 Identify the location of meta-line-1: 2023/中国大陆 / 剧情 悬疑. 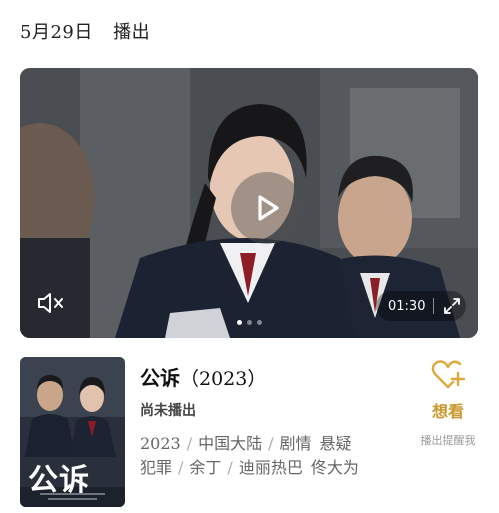
(246, 443).